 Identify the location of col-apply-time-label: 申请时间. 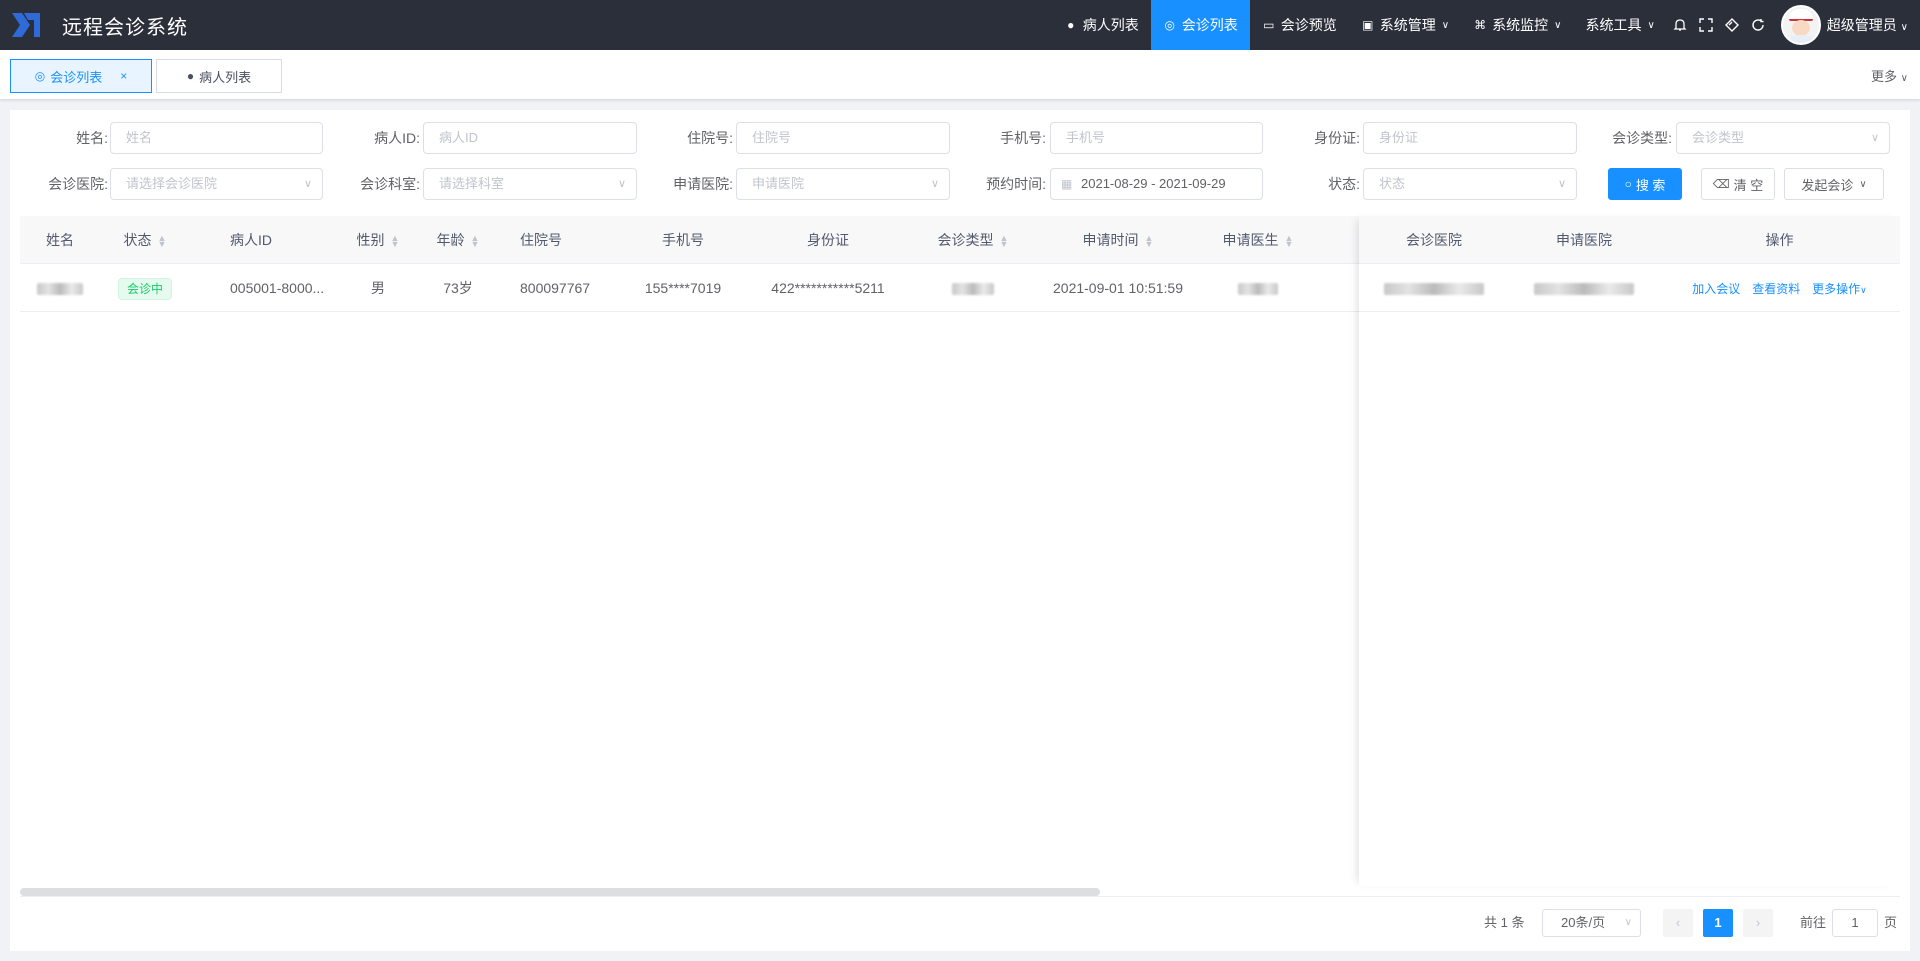
(1110, 240).